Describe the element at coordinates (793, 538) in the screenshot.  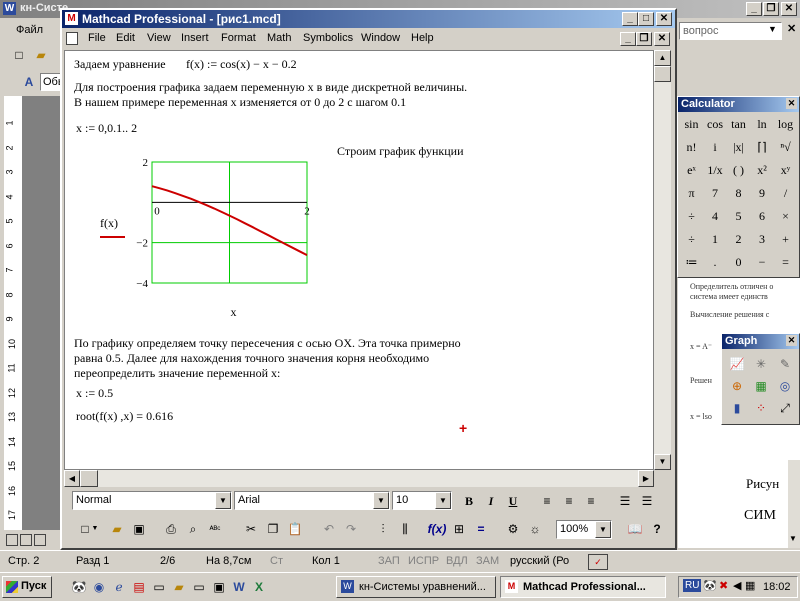
I see `scroll-down-icon: ▼` at that location.